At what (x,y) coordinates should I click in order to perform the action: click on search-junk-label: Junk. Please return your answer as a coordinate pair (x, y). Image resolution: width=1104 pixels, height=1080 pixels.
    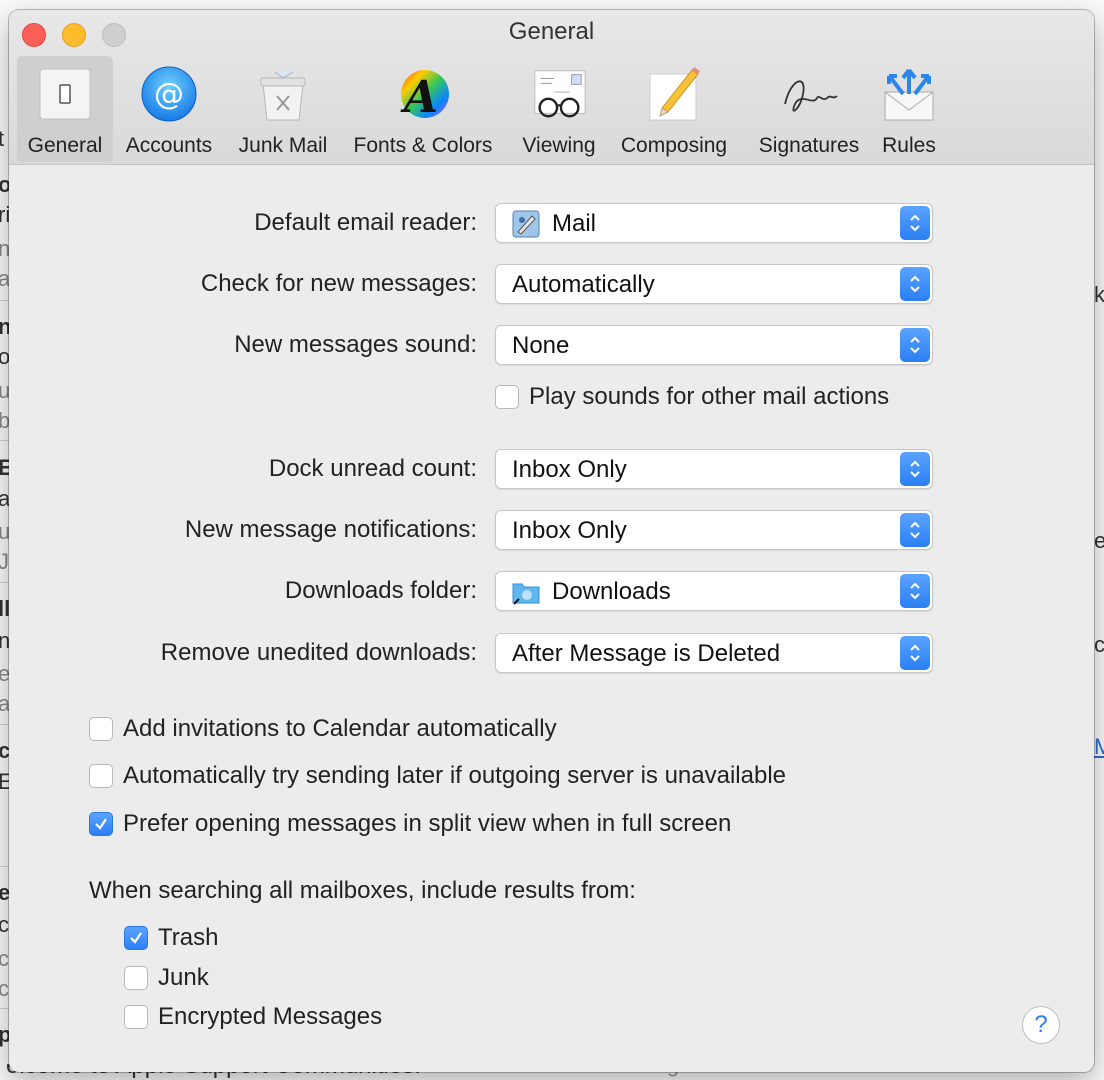
    Looking at the image, I should click on (183, 977).